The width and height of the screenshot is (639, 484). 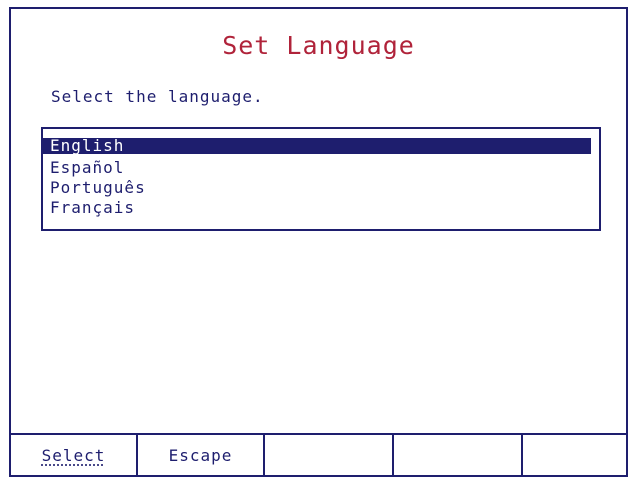 I want to click on page-title: Set Language, so click(x=318, y=45).